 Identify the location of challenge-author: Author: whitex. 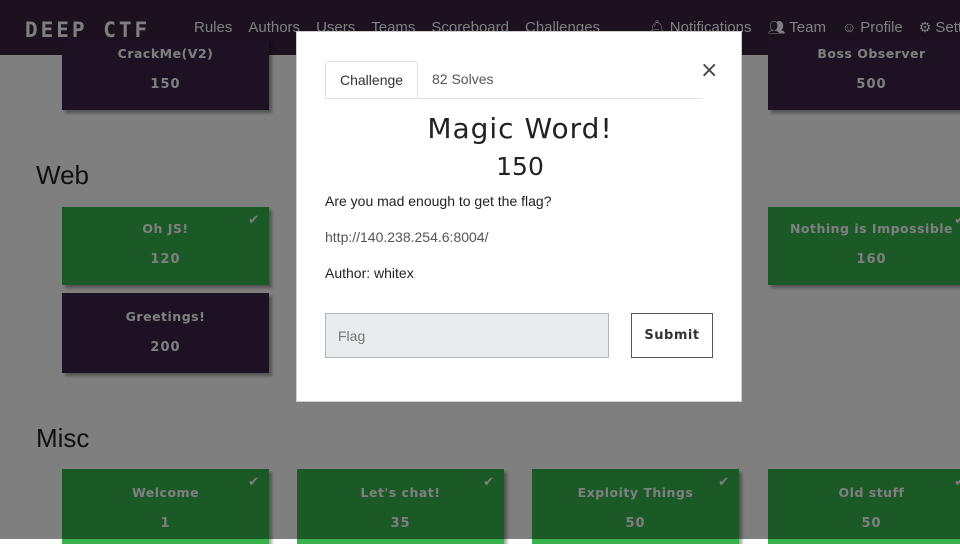
(369, 273).